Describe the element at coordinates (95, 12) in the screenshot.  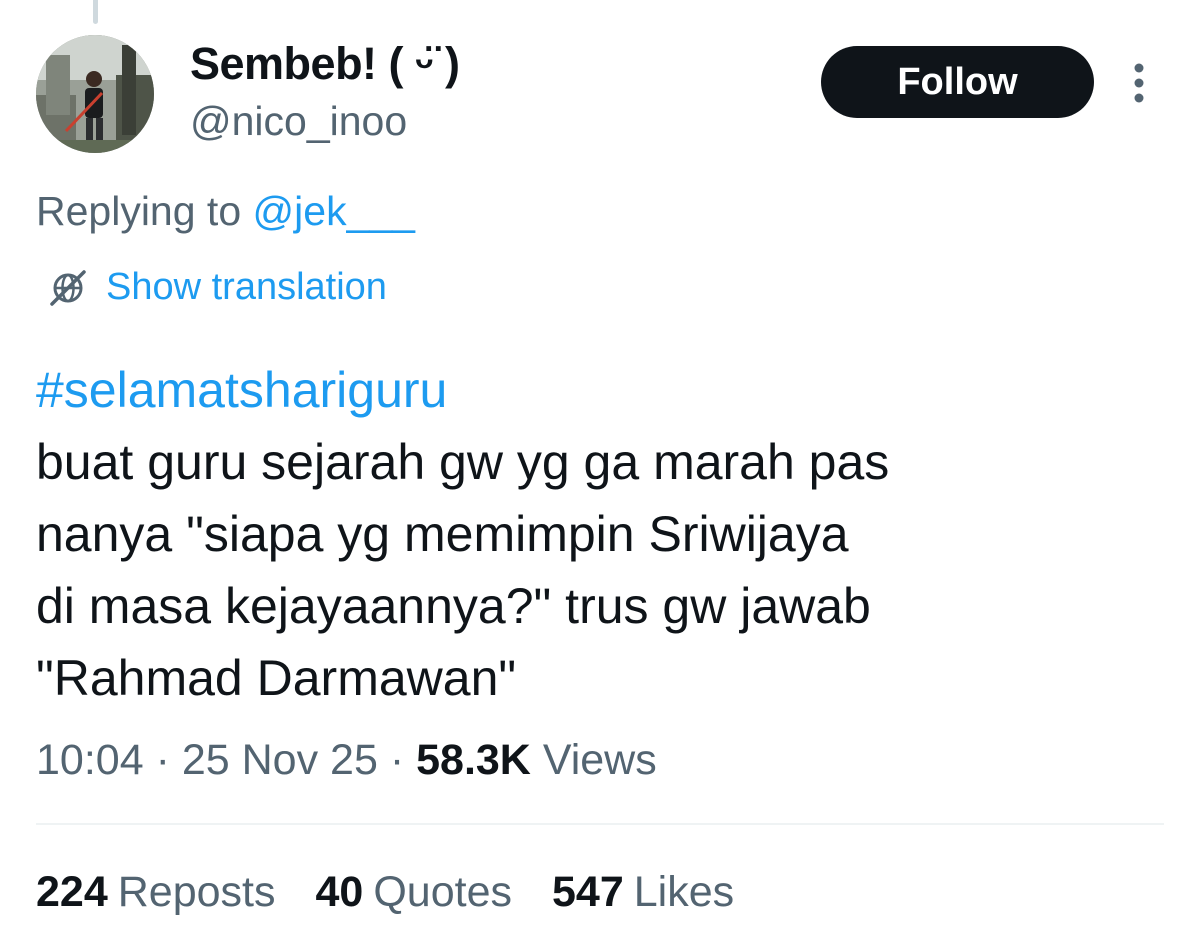
I see `thread-connector-line` at that location.